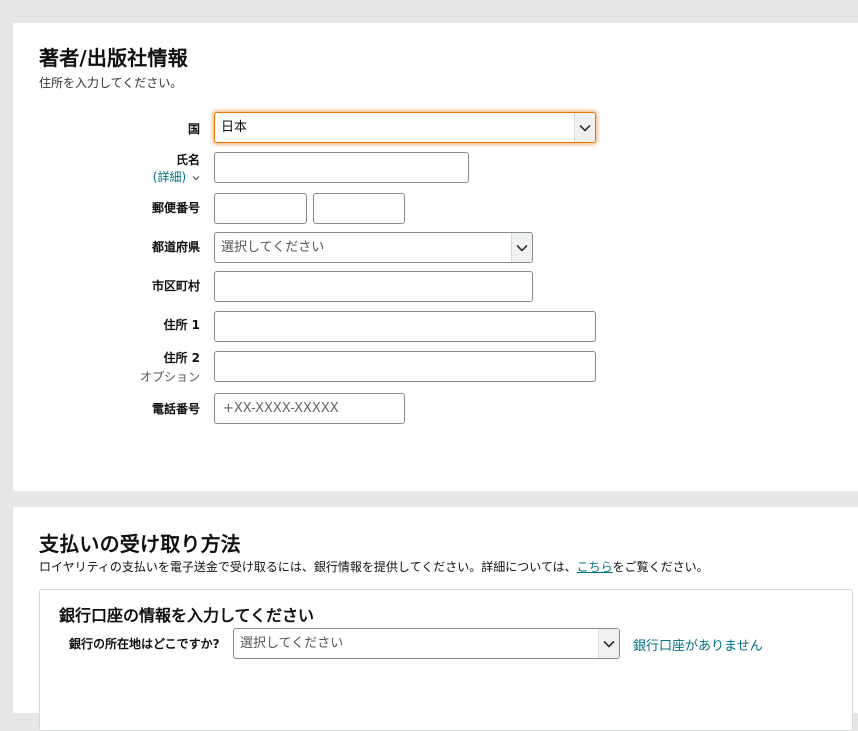 Image resolution: width=858 pixels, height=731 pixels. What do you see at coordinates (426, 643) in the screenshot?
I see `bank-location-select: 選択してください` at bounding box center [426, 643].